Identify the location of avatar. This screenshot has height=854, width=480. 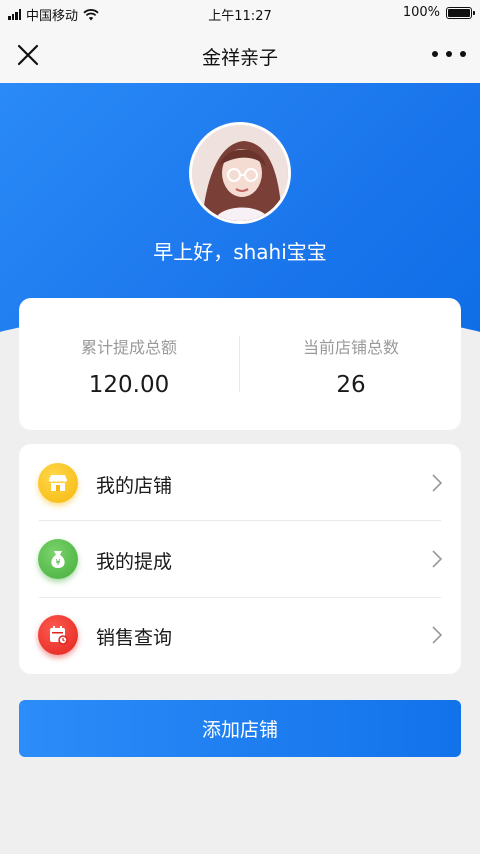
(240, 173).